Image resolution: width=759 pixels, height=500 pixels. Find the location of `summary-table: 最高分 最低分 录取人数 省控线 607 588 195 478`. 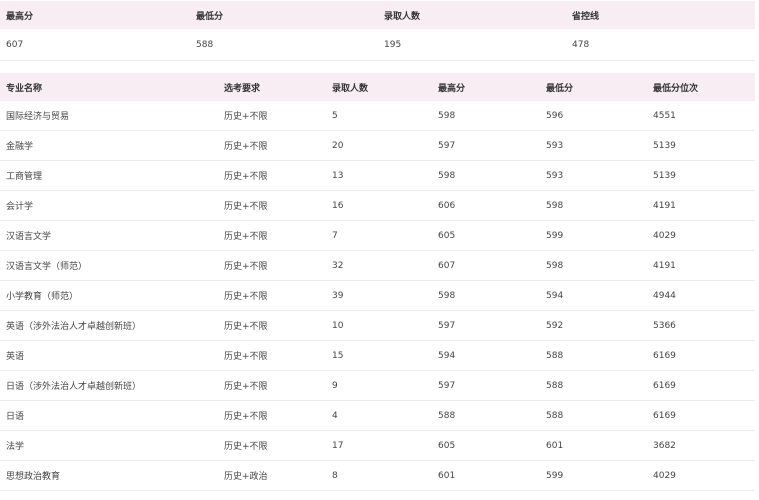

summary-table: 最高分 最低分 录取人数 省控线 607 588 195 478 is located at coordinates (377, 31).